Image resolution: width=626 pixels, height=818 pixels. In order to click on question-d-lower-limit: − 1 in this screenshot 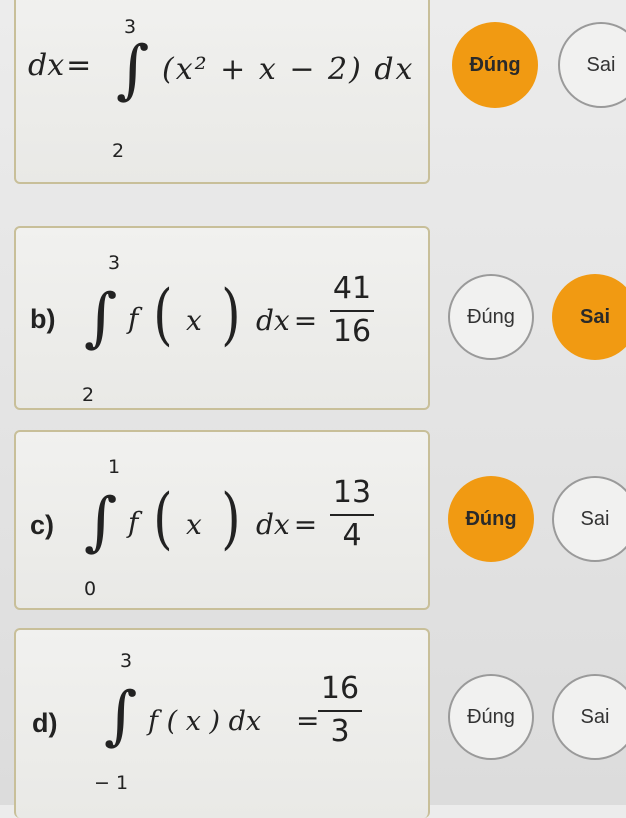, I will do `click(111, 783)`.